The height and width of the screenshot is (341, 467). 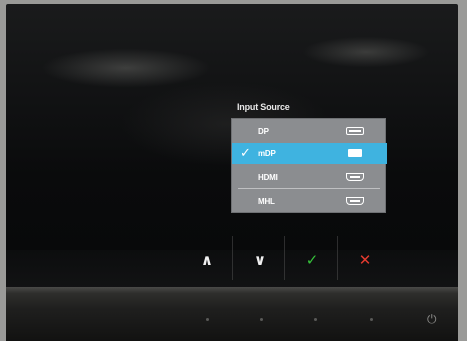 I want to click on menu-item-label: HDMI, so click(x=268, y=177).